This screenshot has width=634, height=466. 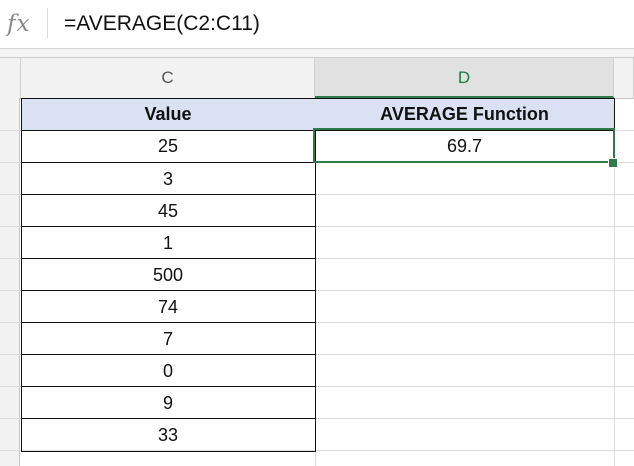 What do you see at coordinates (317, 24) in the screenshot?
I see `formula-bar: fx =AVERAGE(C2:C11)` at bounding box center [317, 24].